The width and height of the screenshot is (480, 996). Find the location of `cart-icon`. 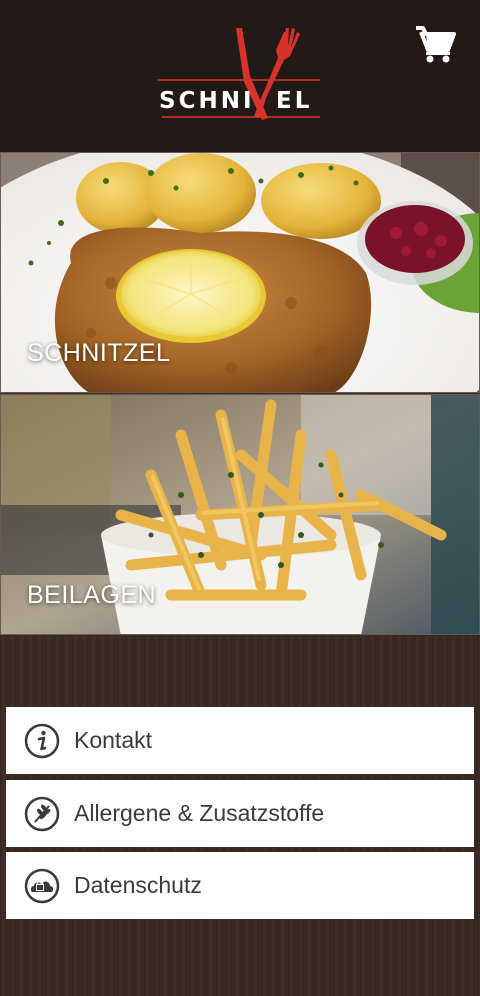

cart-icon is located at coordinates (436, 44).